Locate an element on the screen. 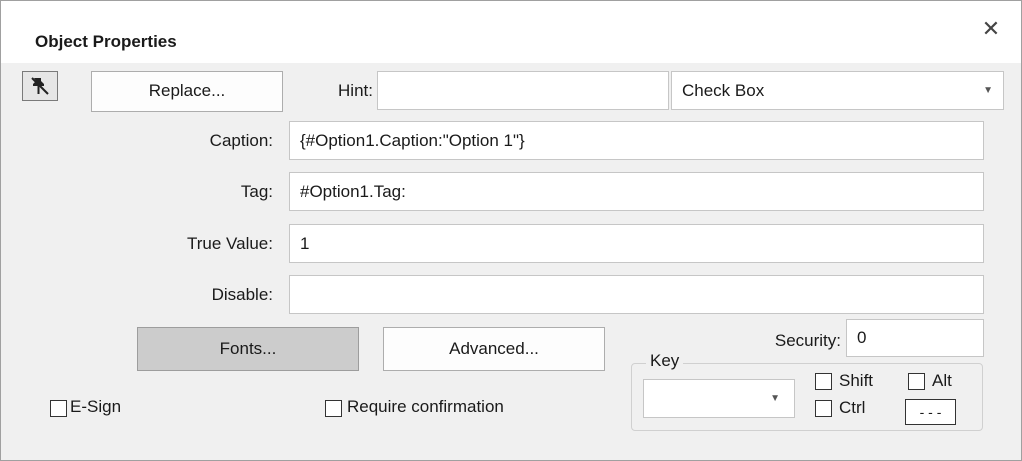 The image size is (1022, 461). key-ellipsis-button: - - - is located at coordinates (930, 412).